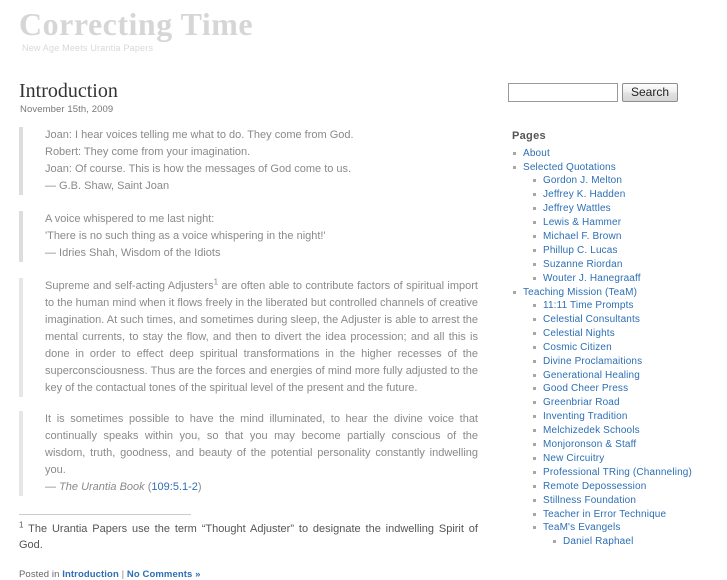  I want to click on search-input, so click(563, 92).